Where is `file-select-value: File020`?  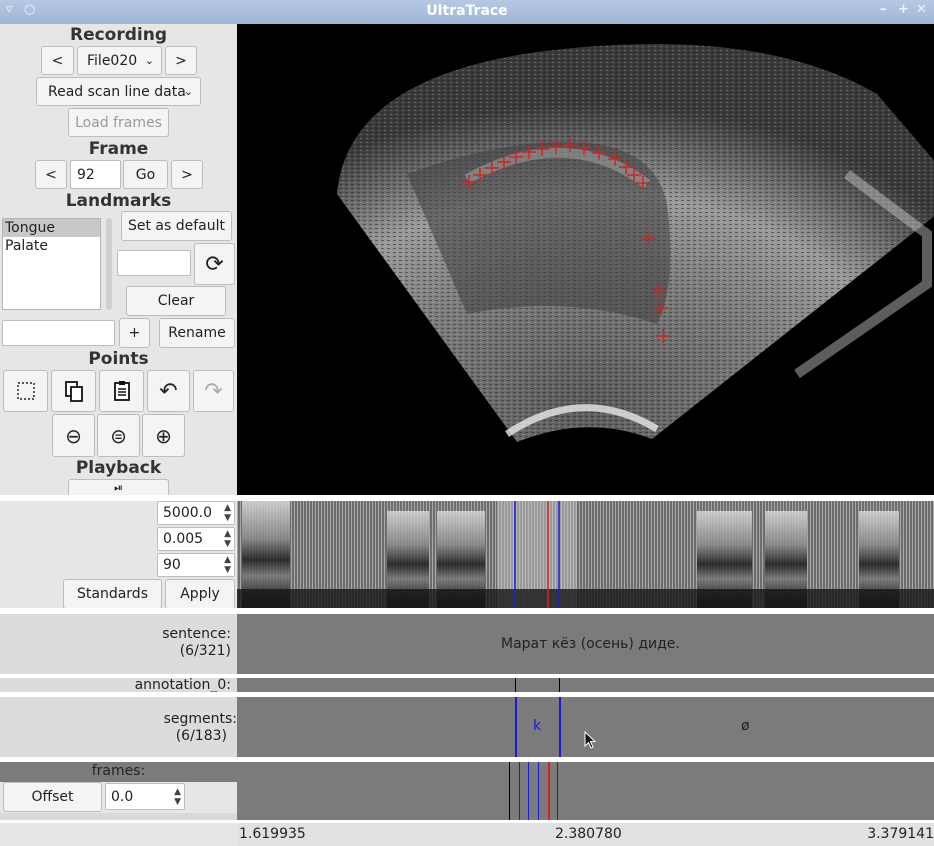
file-select-value: File020 is located at coordinates (112, 60).